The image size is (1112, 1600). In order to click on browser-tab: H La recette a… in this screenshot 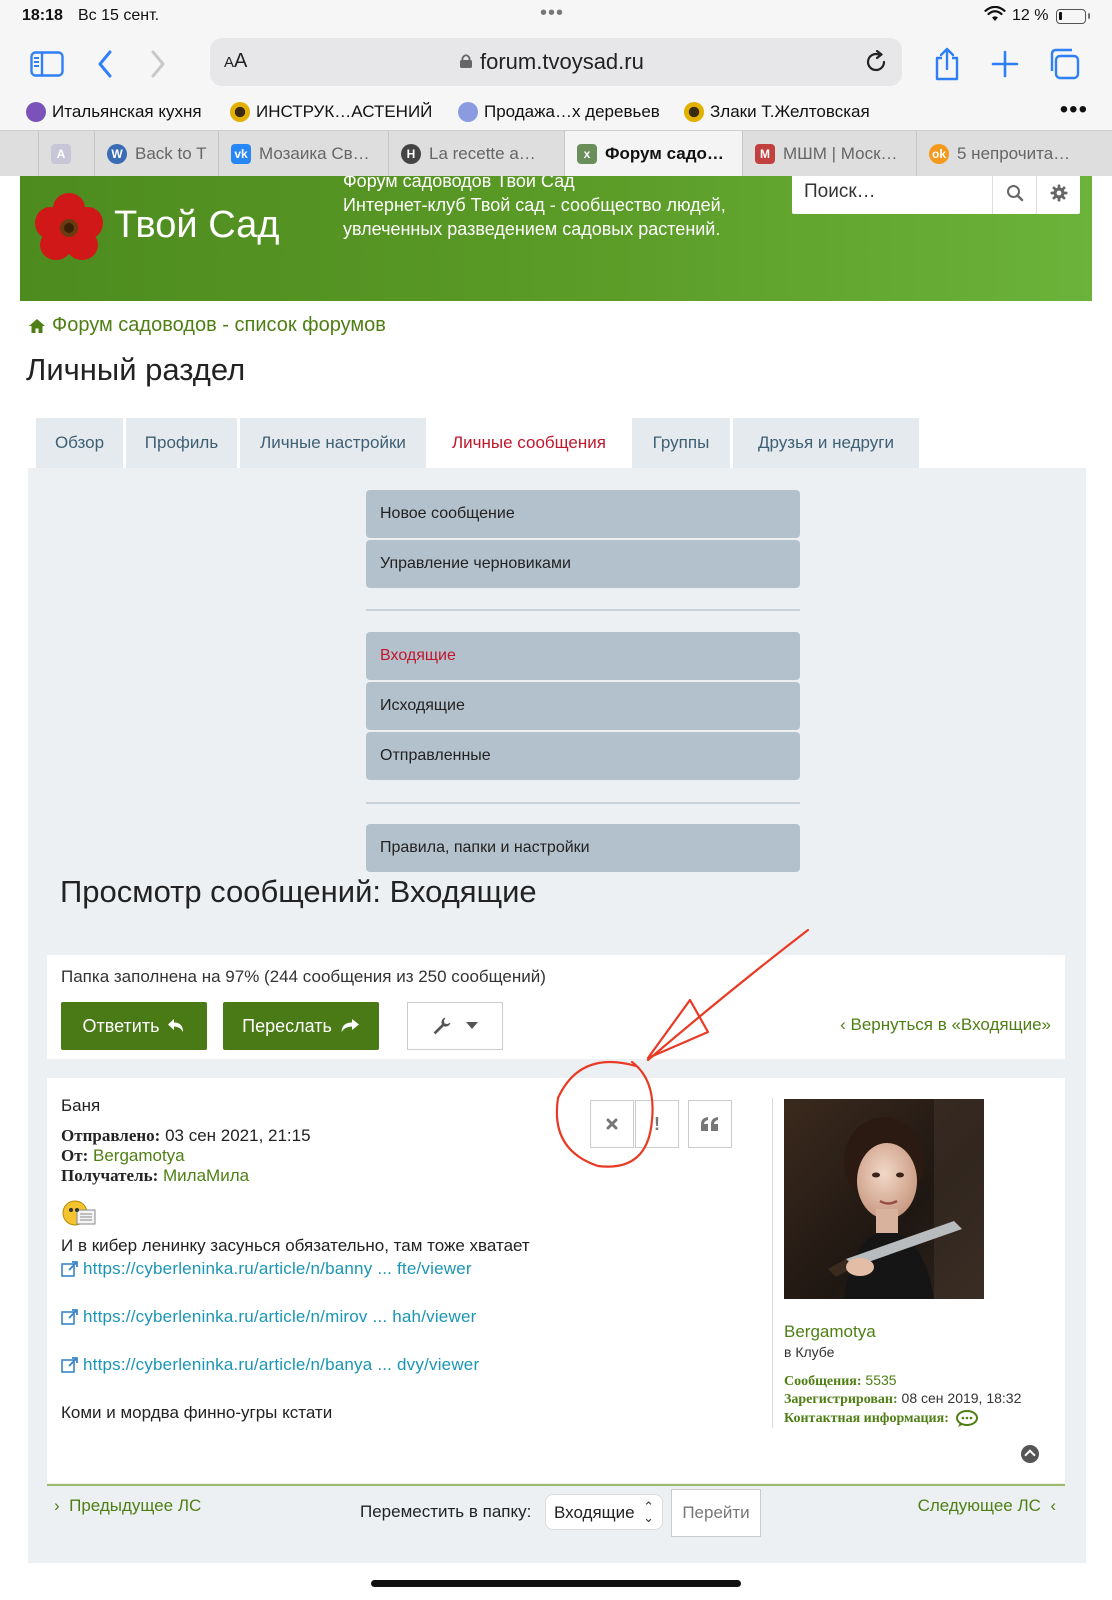, I will do `click(476, 154)`.